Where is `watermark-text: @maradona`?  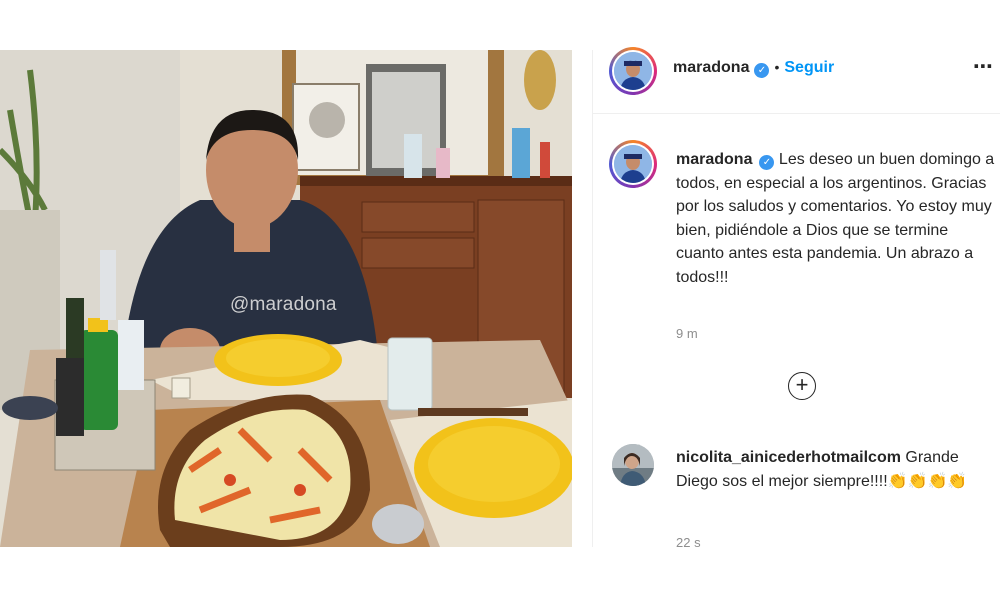 watermark-text: @maradona is located at coordinates (283, 304).